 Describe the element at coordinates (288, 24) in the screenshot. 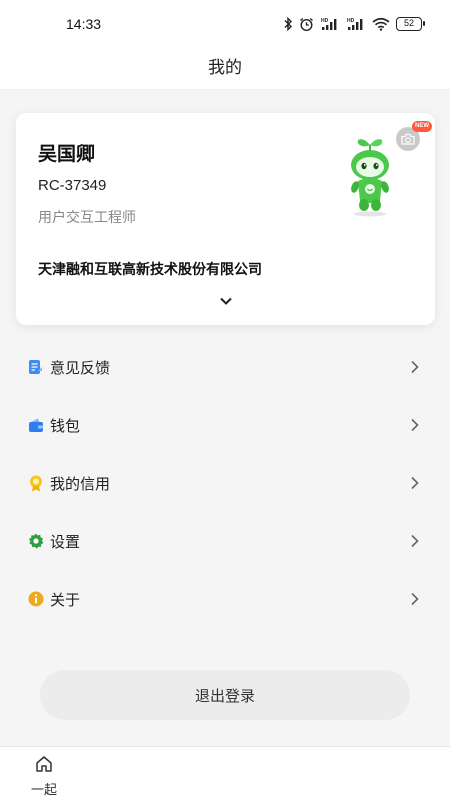

I see `bluetooth-icon` at that location.